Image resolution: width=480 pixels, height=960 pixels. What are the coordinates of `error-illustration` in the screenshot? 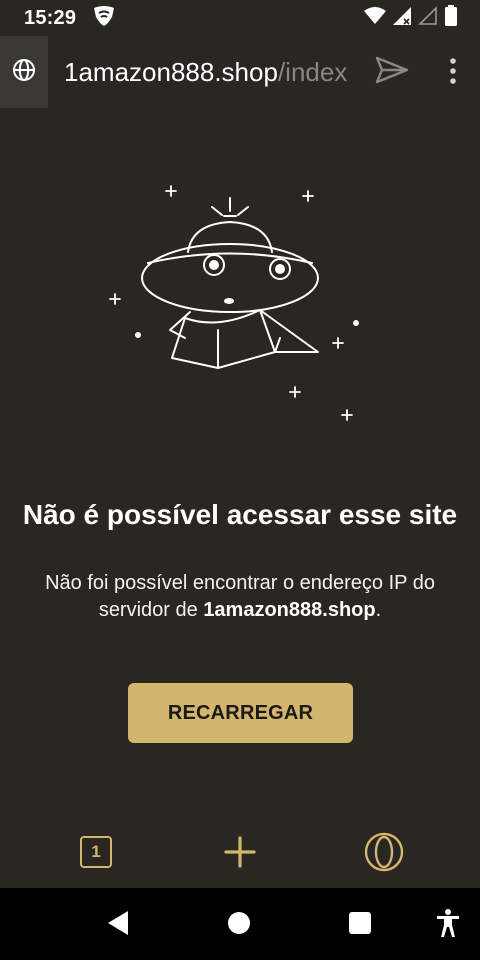 It's located at (235, 305).